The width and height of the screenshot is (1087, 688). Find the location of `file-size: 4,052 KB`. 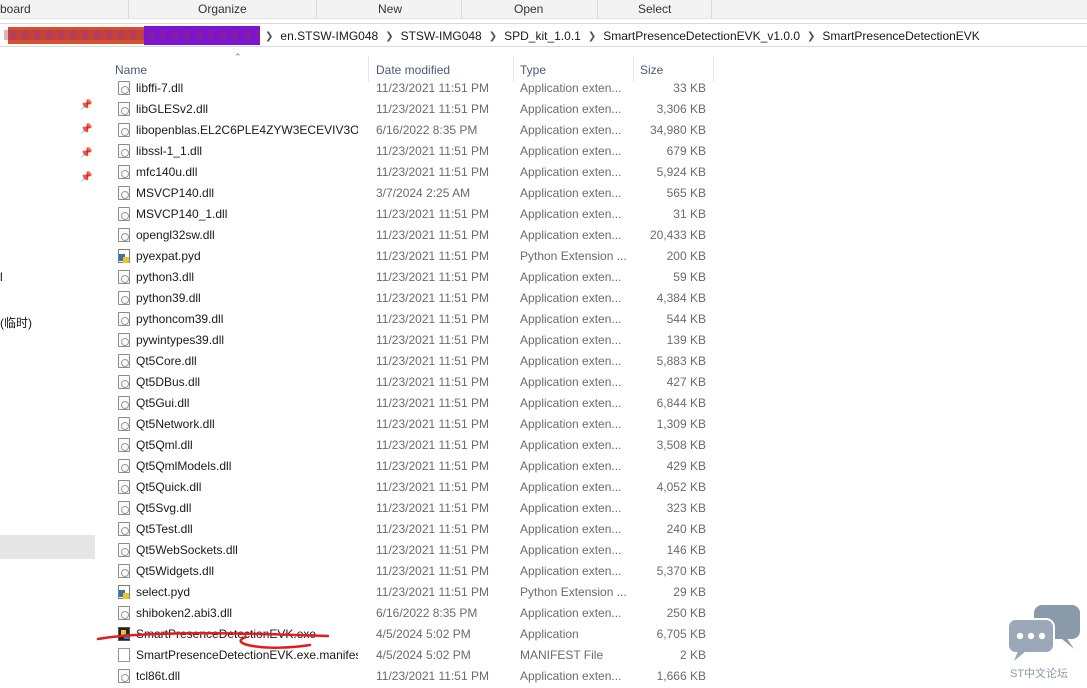

file-size: 4,052 KB is located at coordinates (681, 487).